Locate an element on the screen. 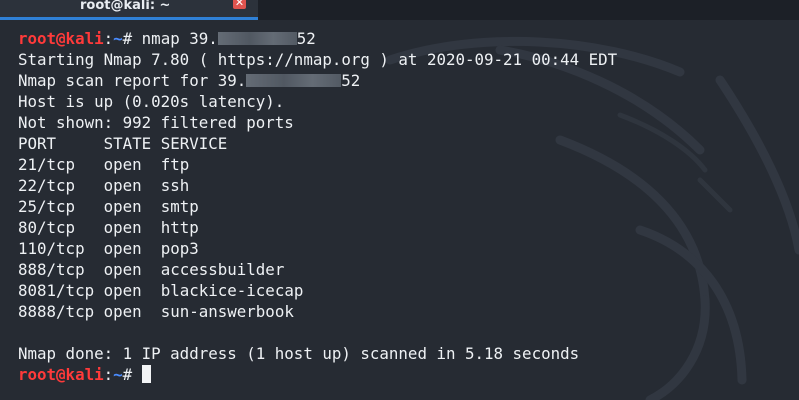  port-number: 8888/tcp is located at coordinates (56, 311).